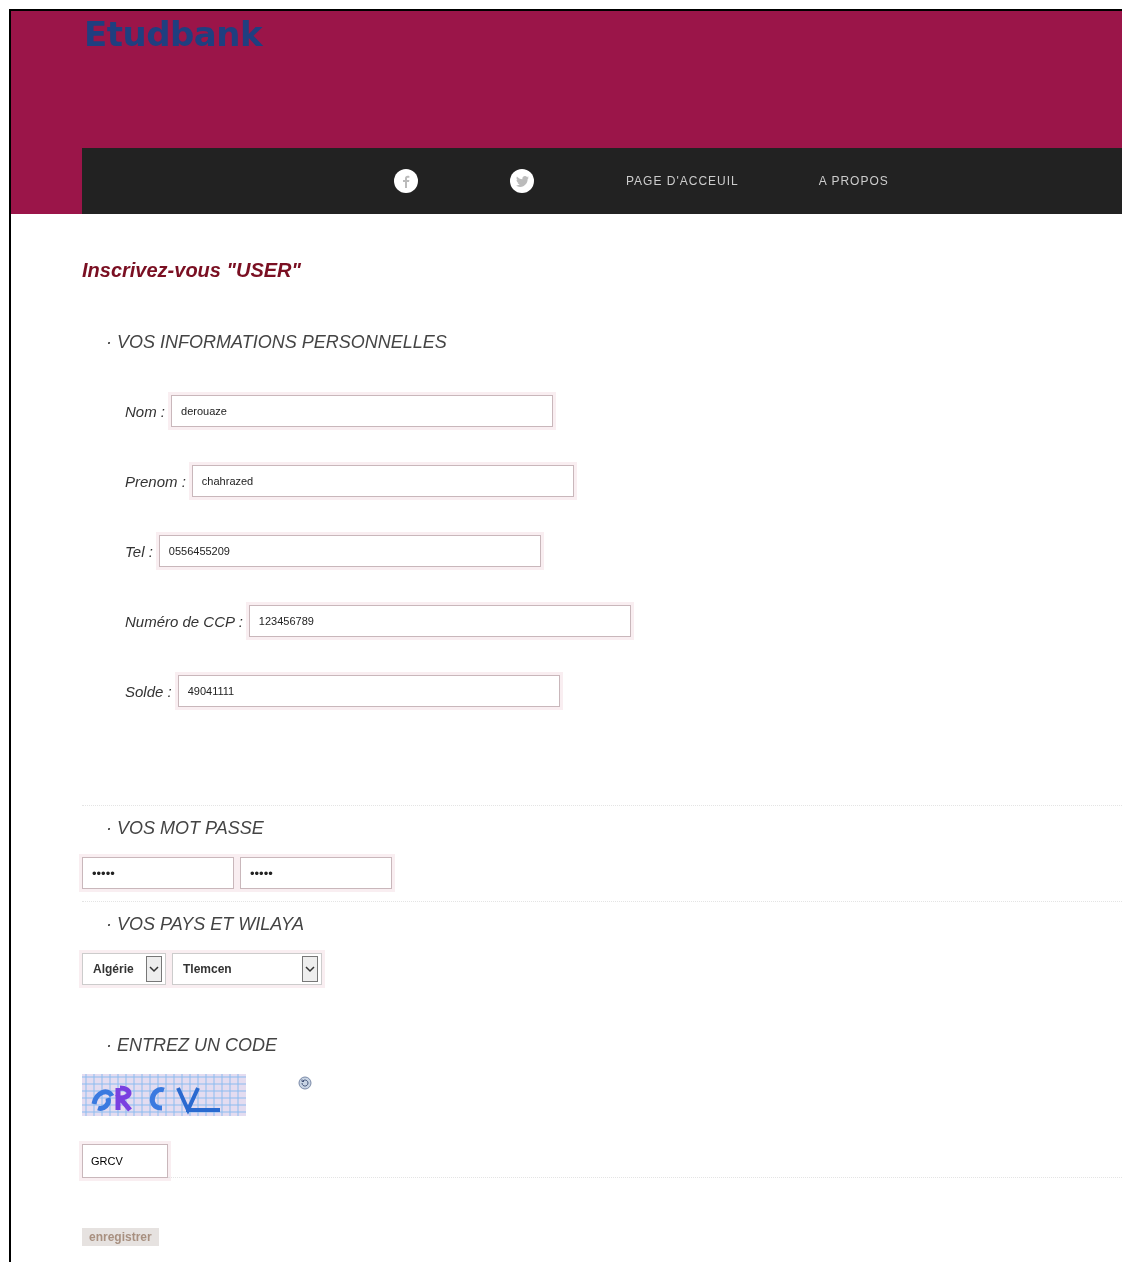 The width and height of the screenshot is (1122, 1269). I want to click on page-title: Inscrivez-vous "USER", so click(192, 270).